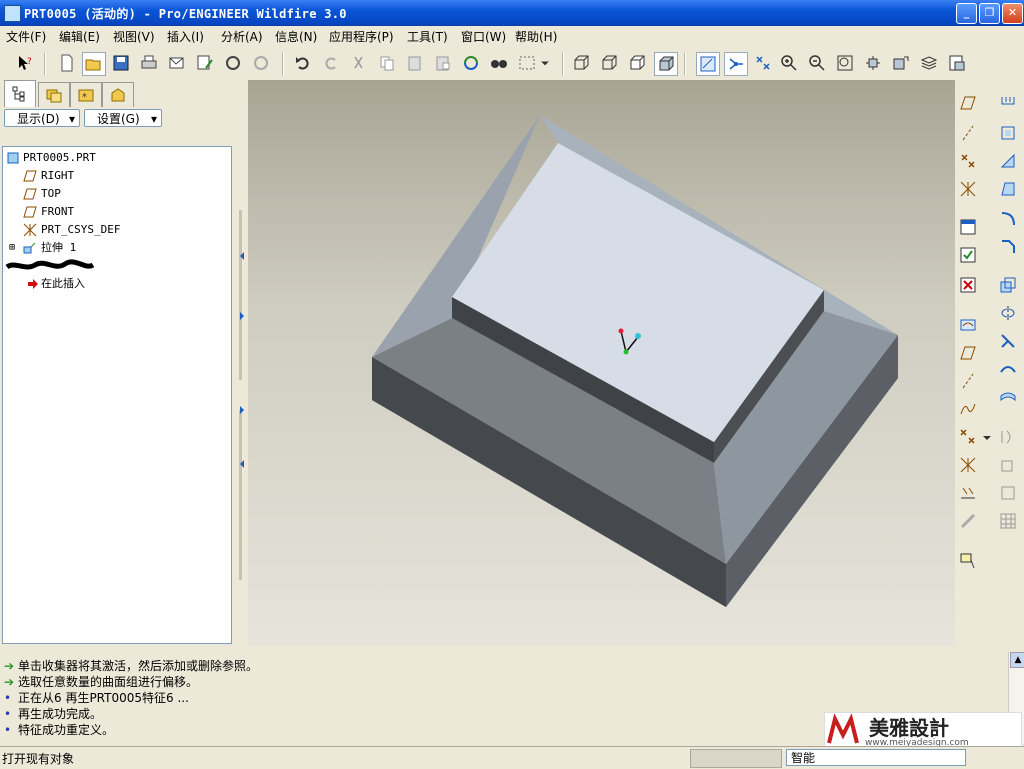  What do you see at coordinates (968, 493) in the screenshot?
I see `analysis-tool-icon` at bounding box center [968, 493].